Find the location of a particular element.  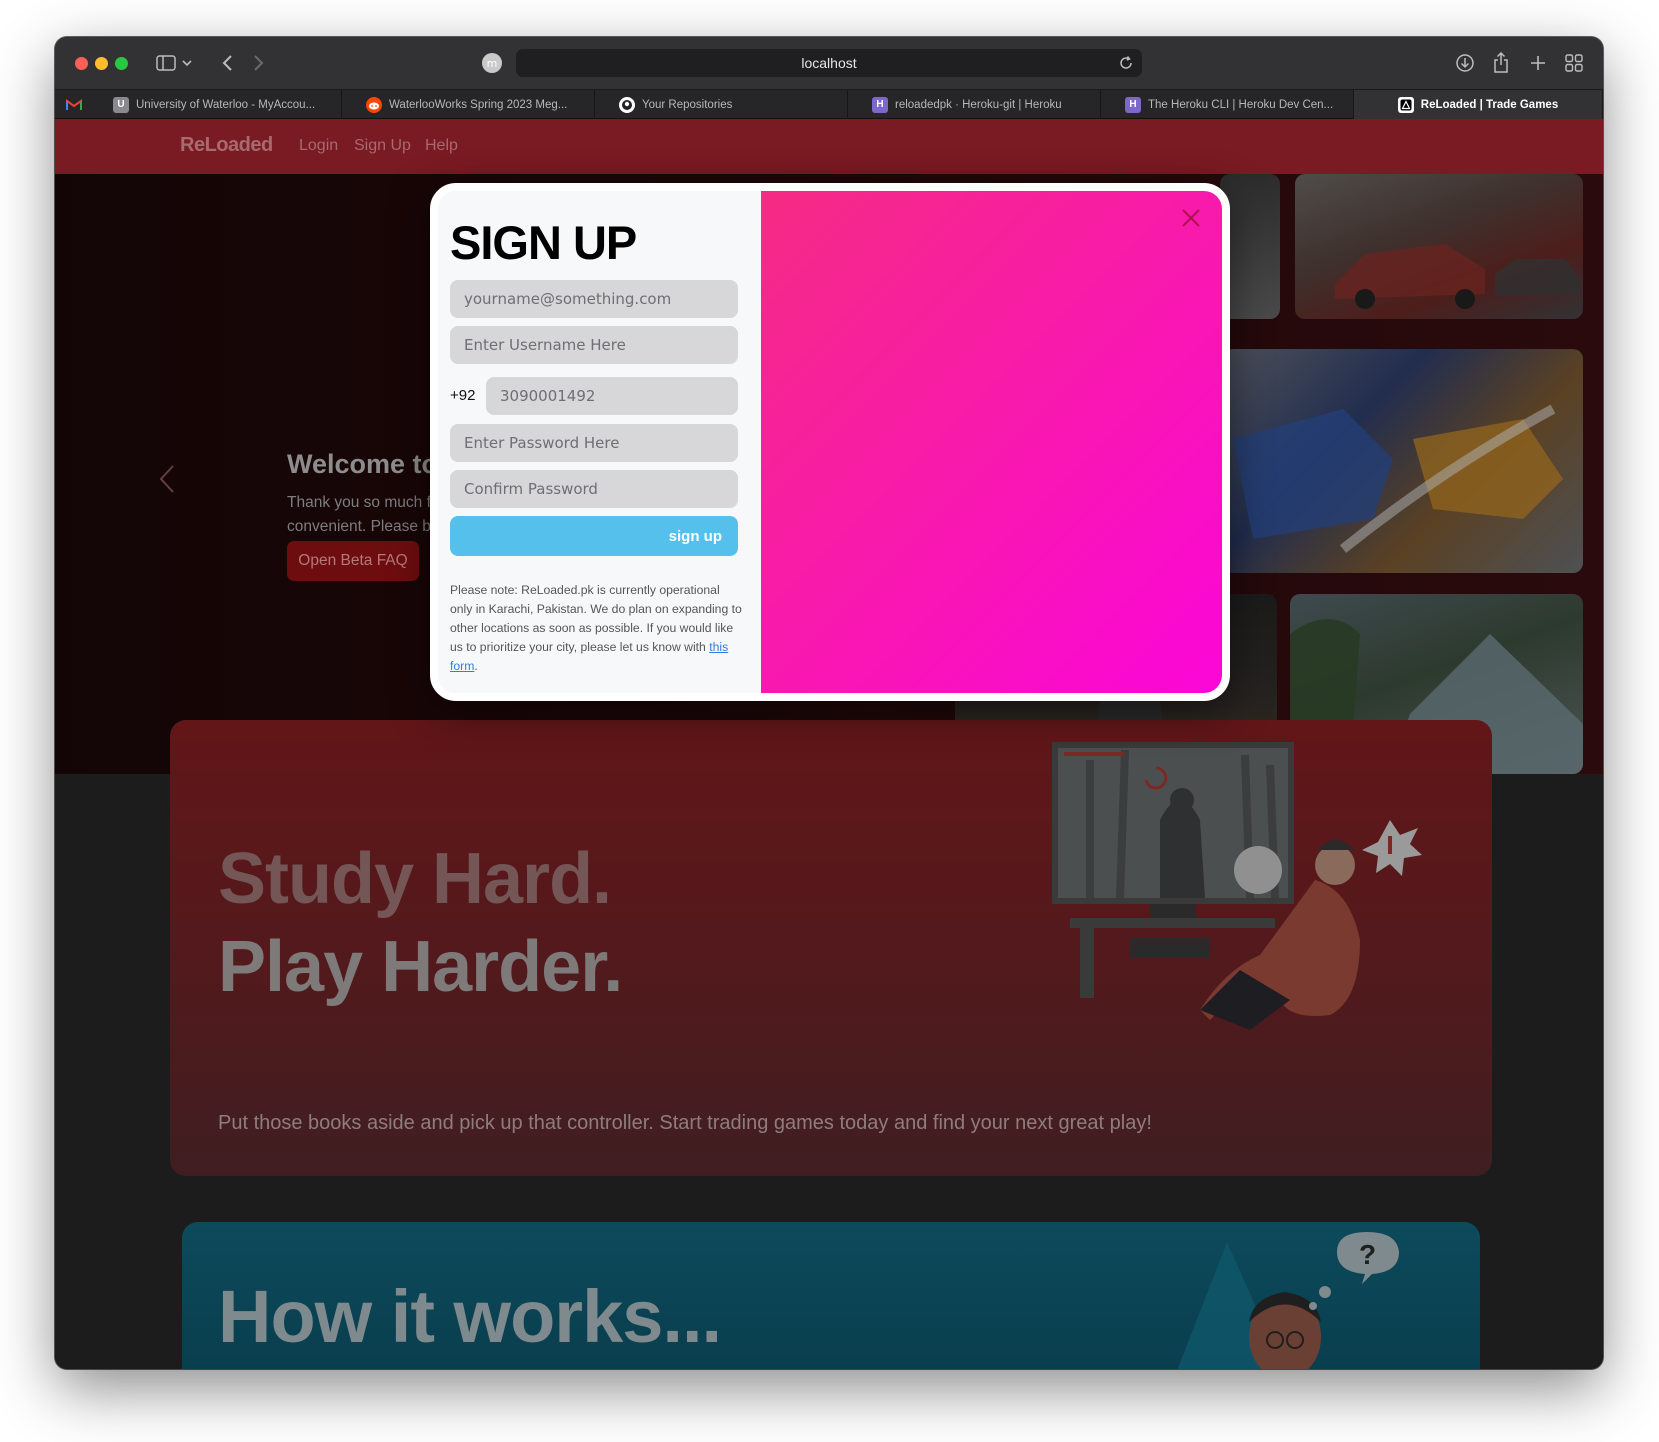

game-tile-rocket-league is located at coordinates (1403, 461).